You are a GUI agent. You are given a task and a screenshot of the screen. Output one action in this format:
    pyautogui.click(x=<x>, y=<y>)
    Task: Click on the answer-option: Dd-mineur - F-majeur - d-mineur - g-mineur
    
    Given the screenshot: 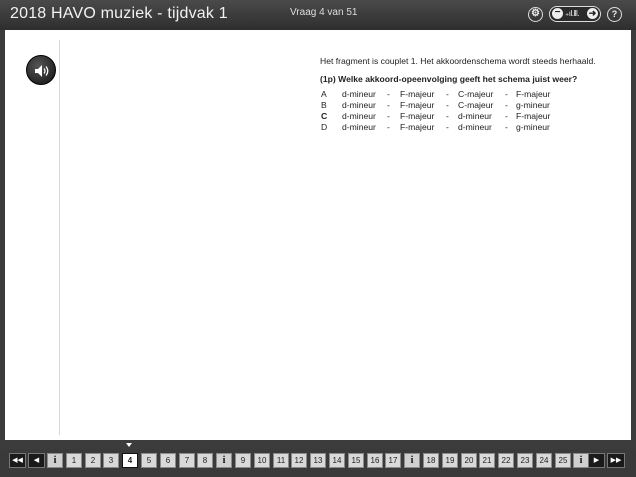 What is the action you would take?
    pyautogui.click(x=470, y=127)
    